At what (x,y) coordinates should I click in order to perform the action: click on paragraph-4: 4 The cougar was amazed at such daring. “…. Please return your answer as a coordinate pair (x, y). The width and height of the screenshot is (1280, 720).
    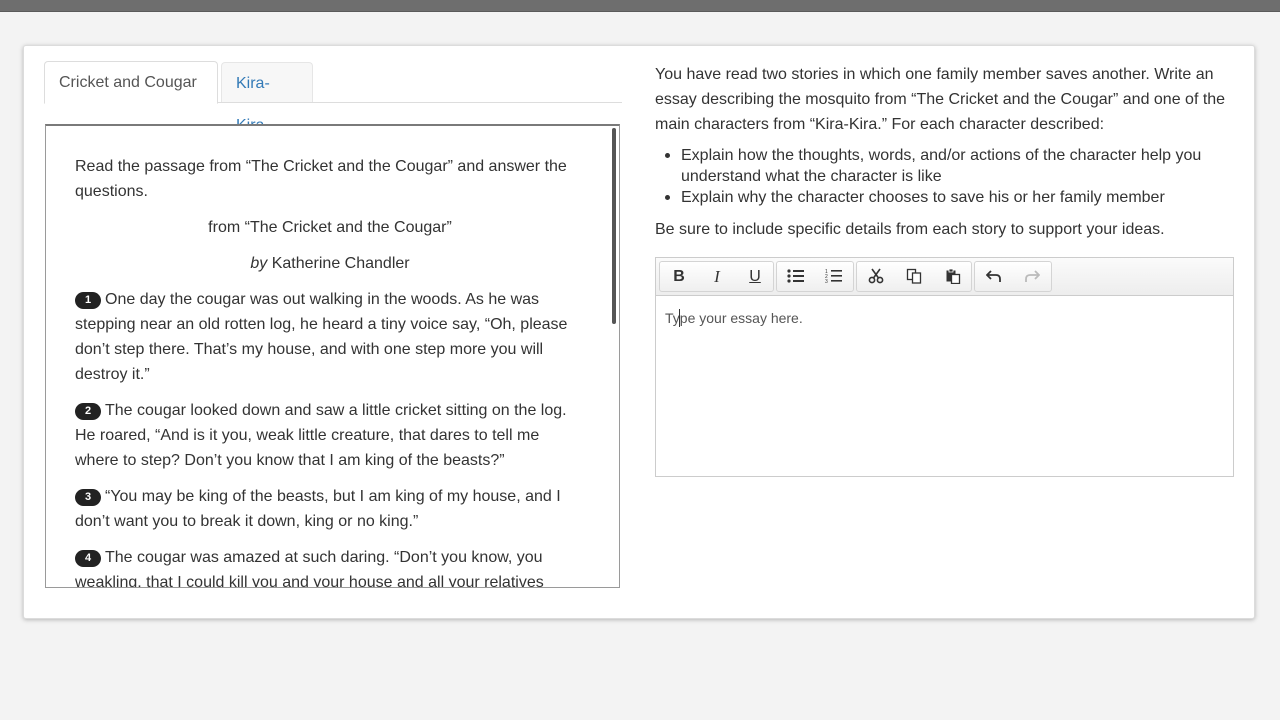
    Looking at the image, I should click on (330, 566).